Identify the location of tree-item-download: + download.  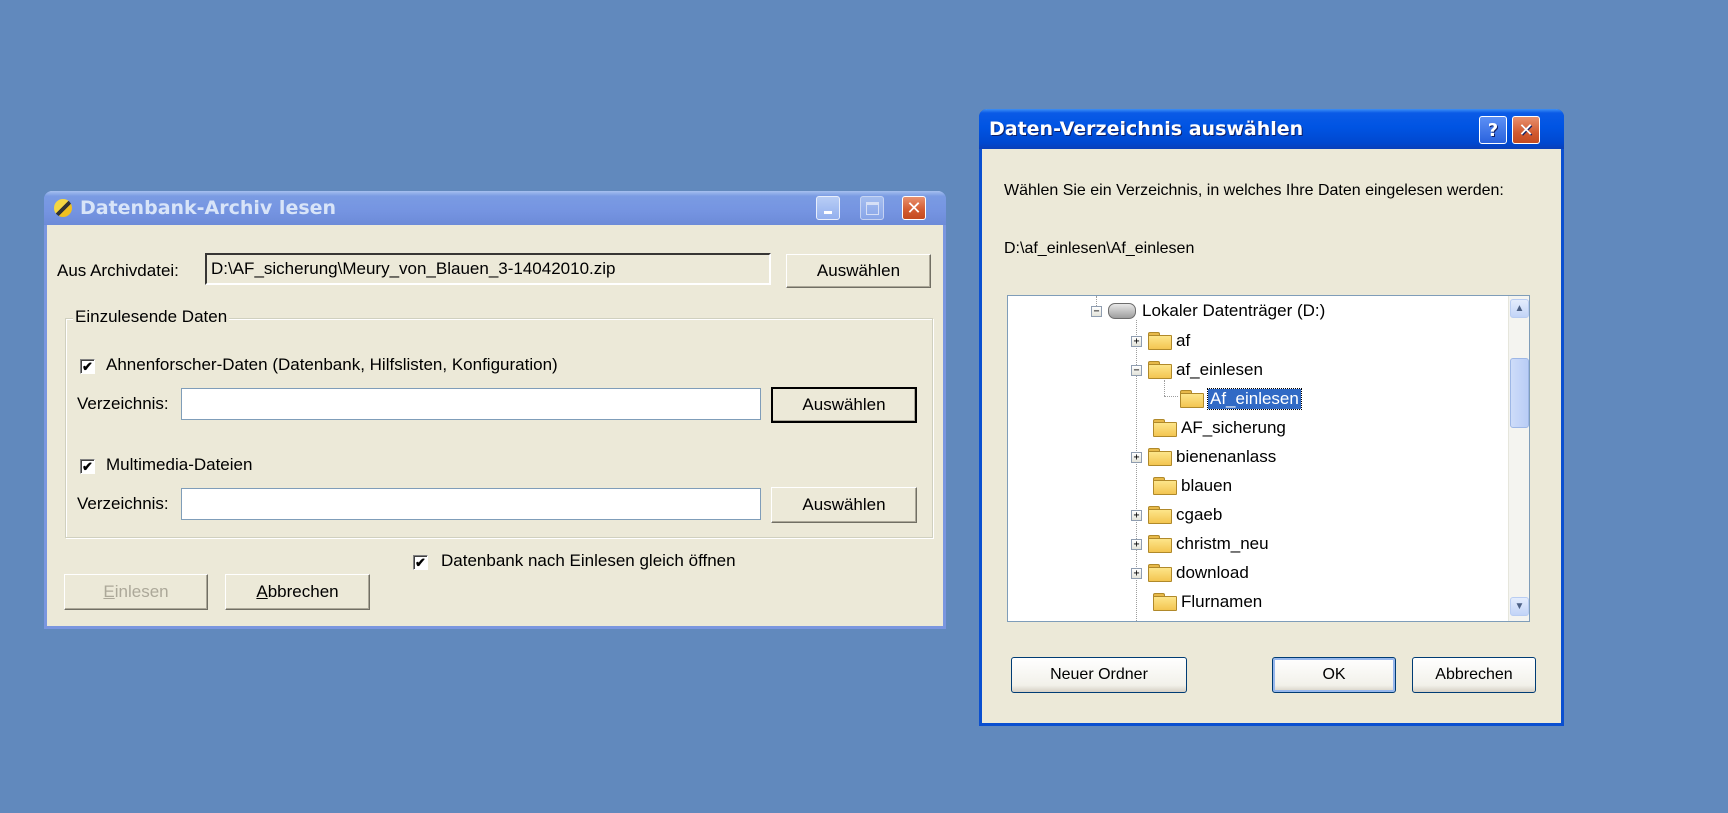
(1190, 573).